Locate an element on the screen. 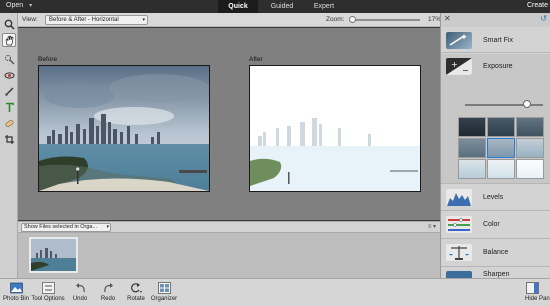 The image size is (550, 306). smart-fix-icon is located at coordinates (459, 40).